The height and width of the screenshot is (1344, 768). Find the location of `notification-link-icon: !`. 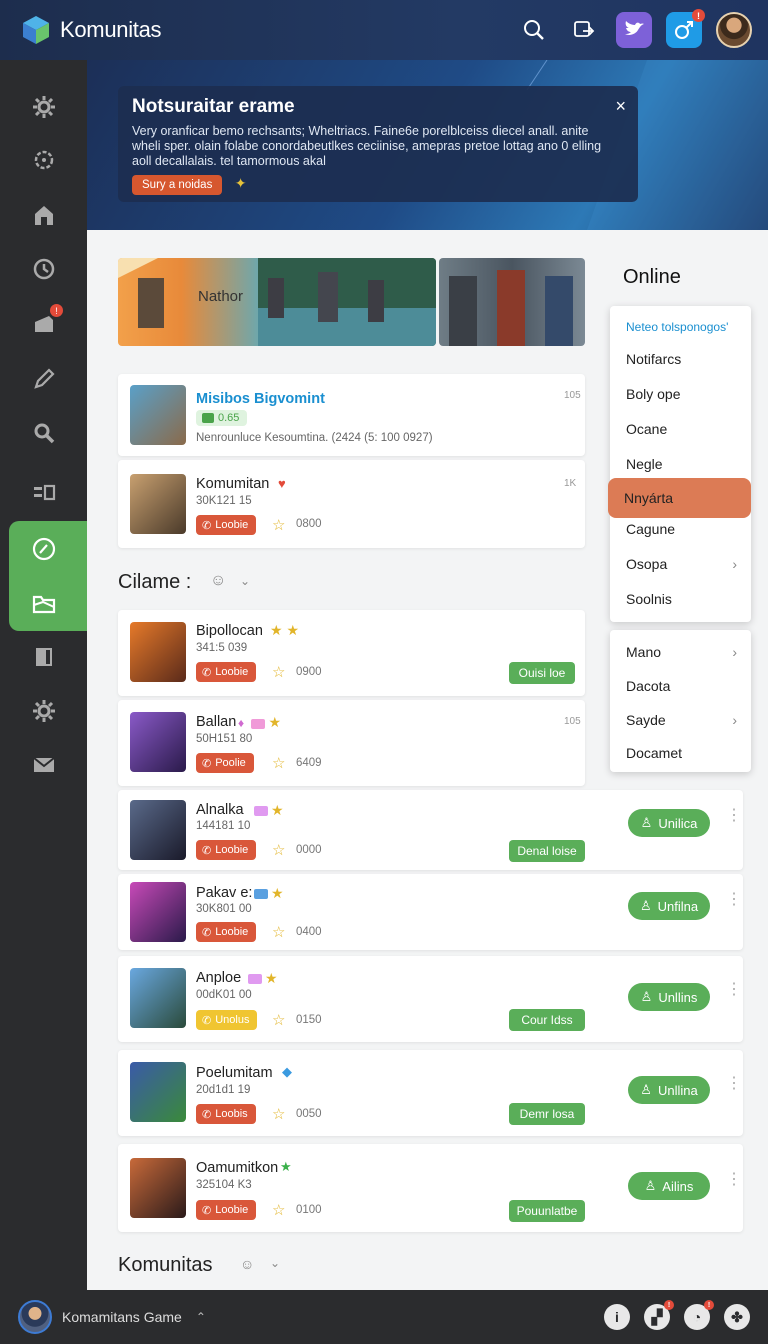

notification-link-icon: ! is located at coordinates (685, 28).